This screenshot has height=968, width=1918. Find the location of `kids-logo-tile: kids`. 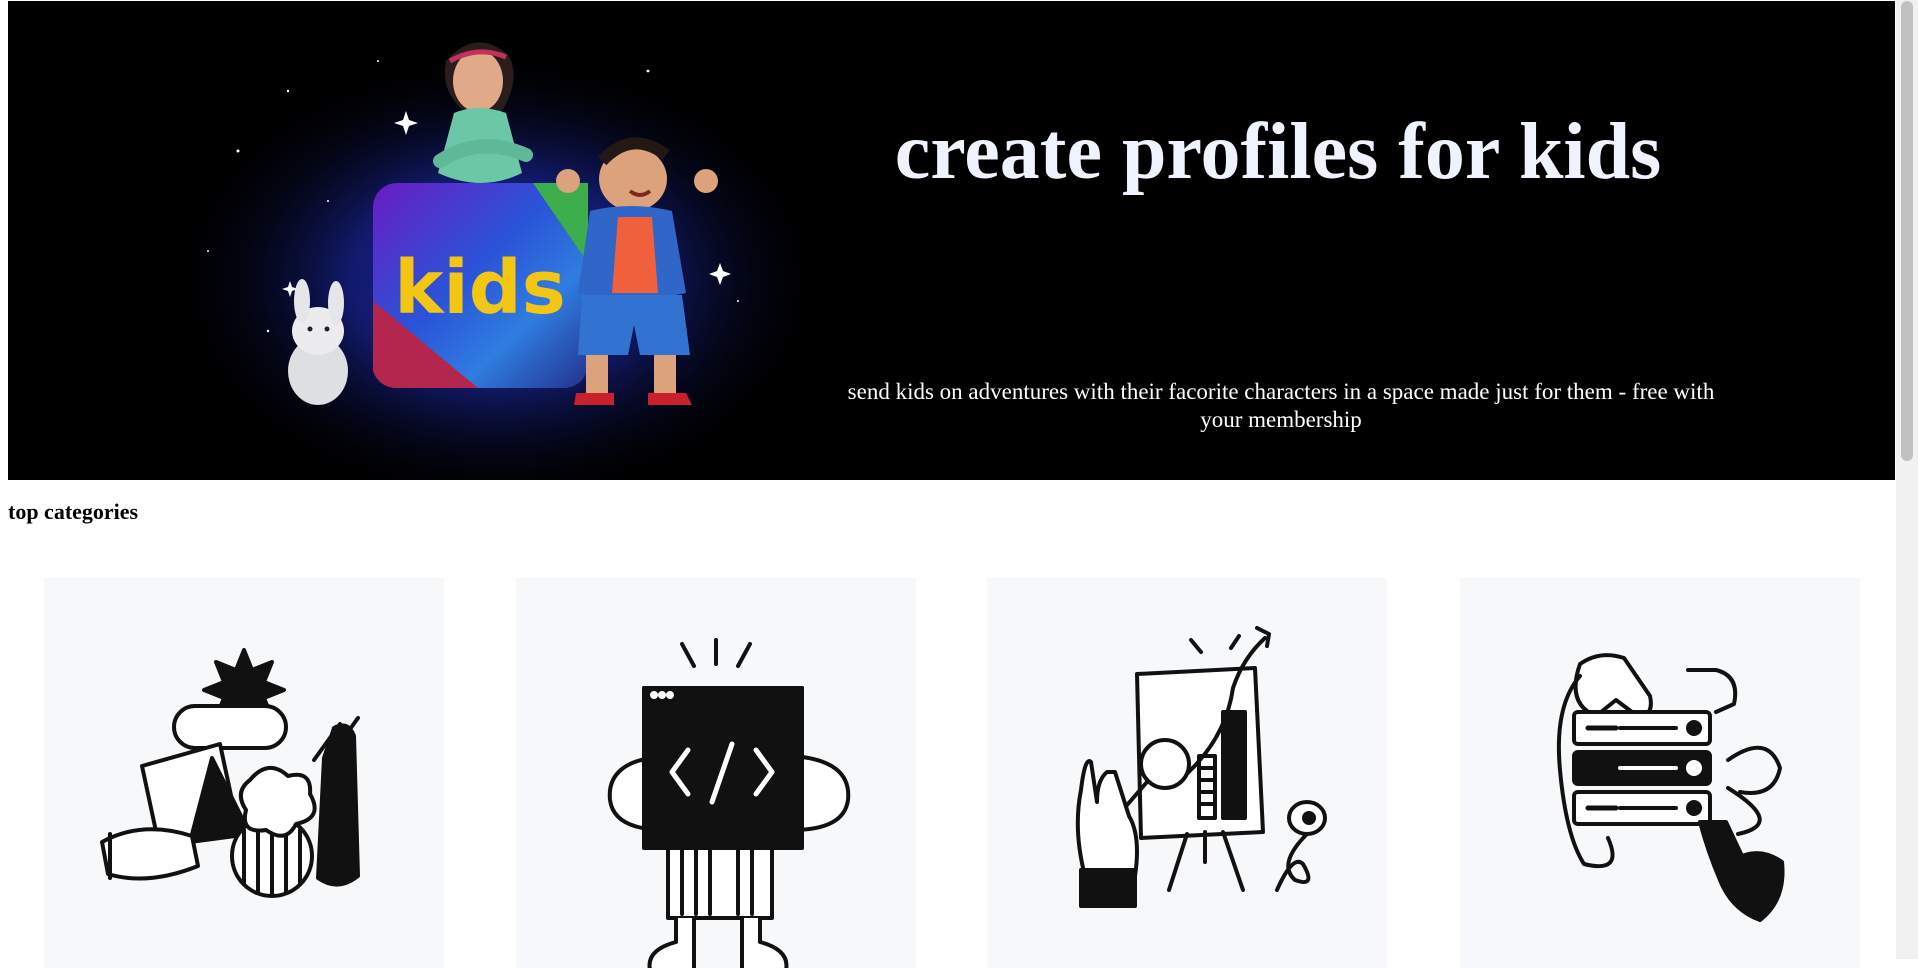

kids-logo-tile: kids is located at coordinates (480, 286).